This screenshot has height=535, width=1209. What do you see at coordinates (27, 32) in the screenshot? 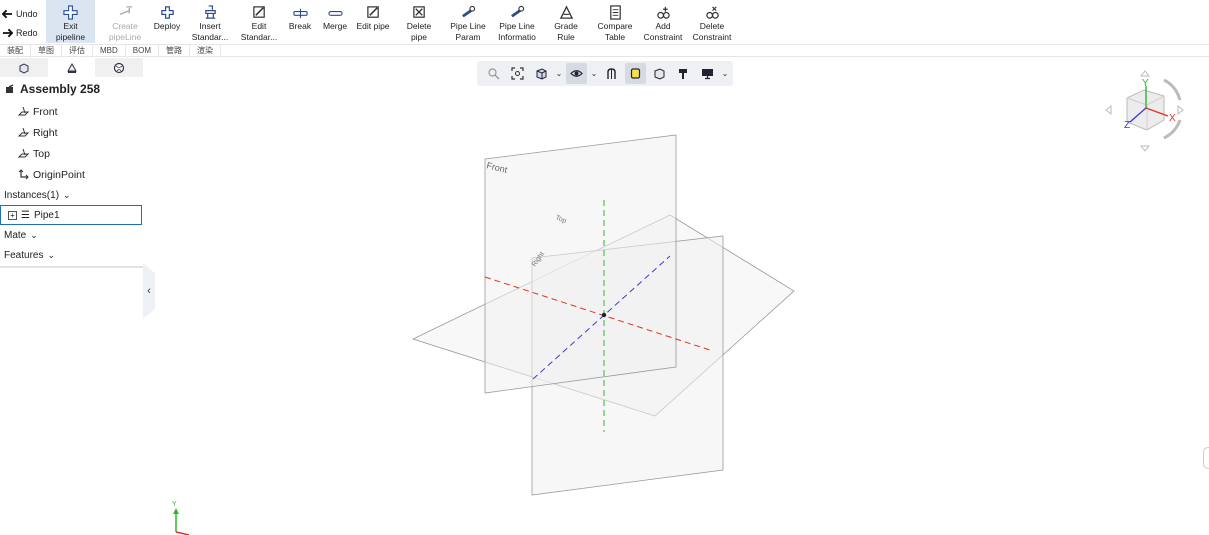
I see `redo-label: Redo` at bounding box center [27, 32].